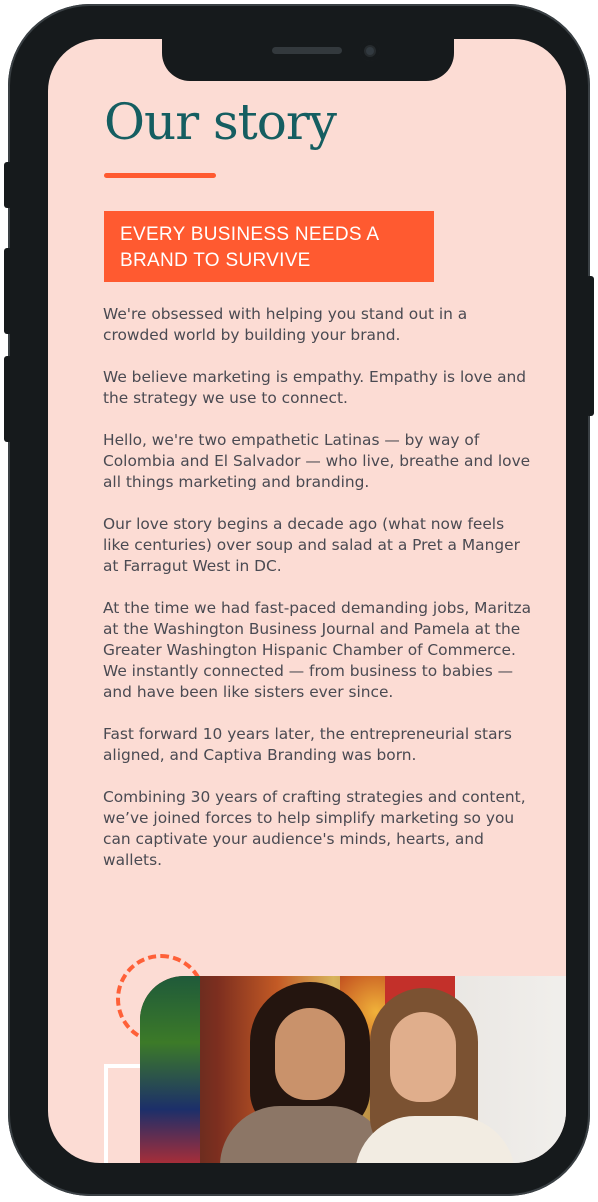 This screenshot has height=1202, width=598. Describe the element at coordinates (269, 246) in the screenshot. I see `tagline-banner: EVERY BUSINESS NEEDS A BRAND TO SURVIVE` at that location.